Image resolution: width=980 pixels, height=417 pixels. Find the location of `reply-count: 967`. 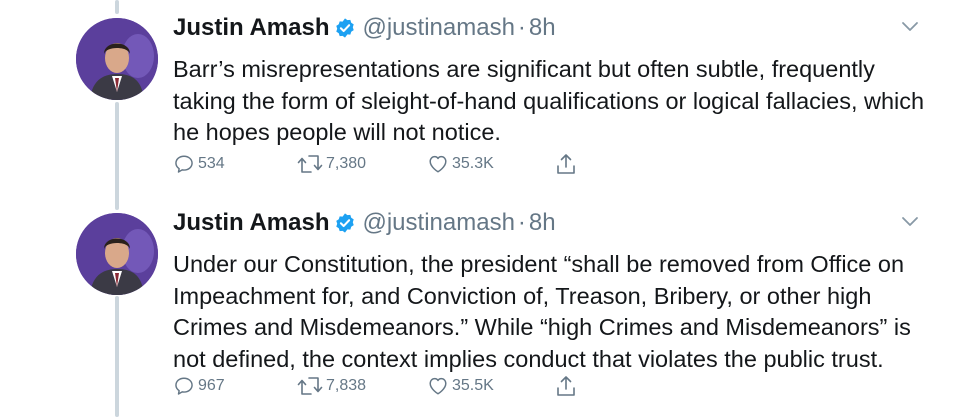

reply-count: 967 is located at coordinates (211, 385).